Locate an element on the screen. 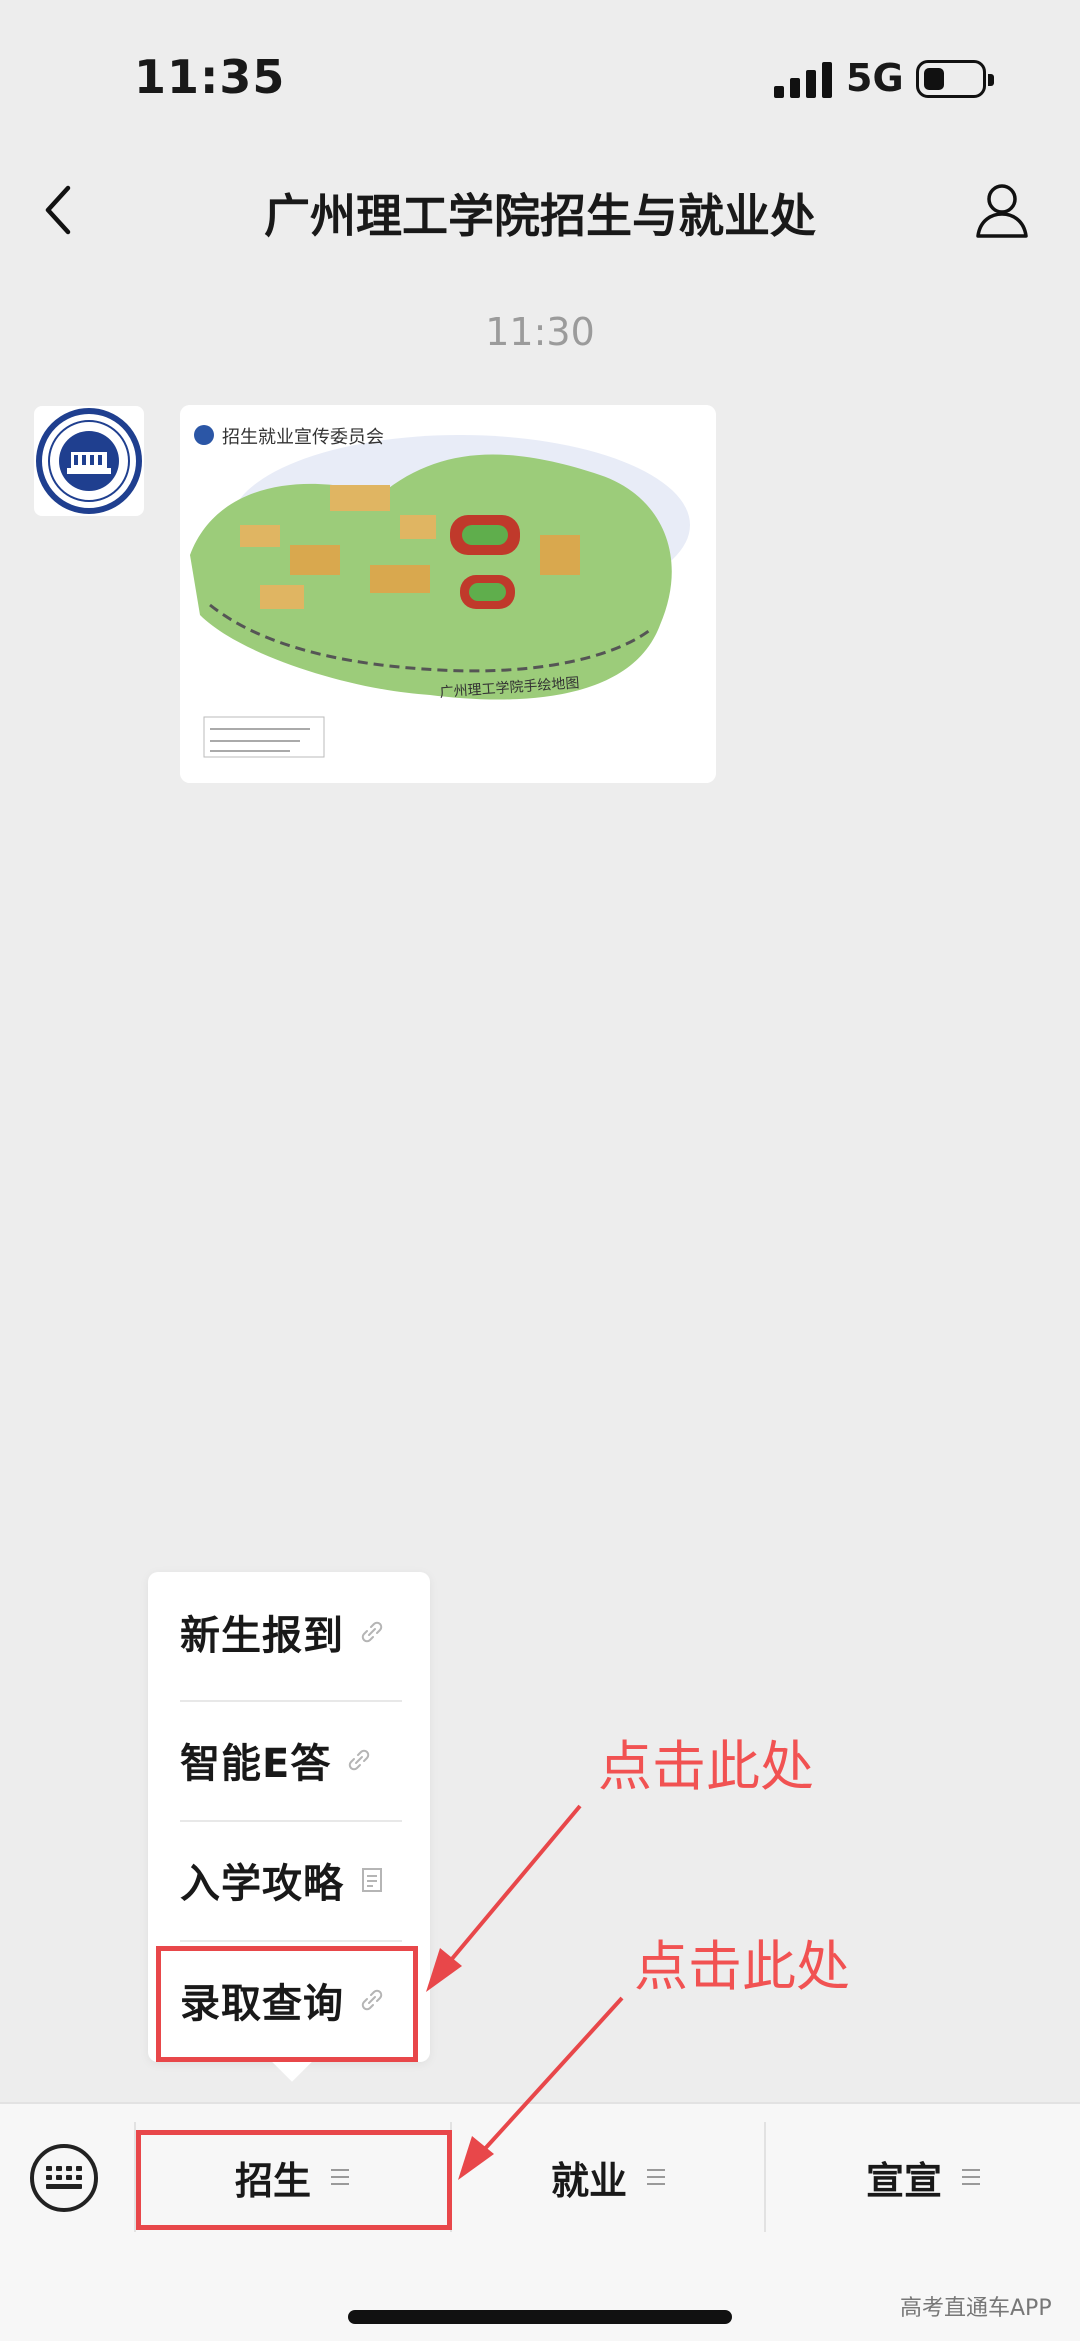  tab-label: 宣宣 is located at coordinates (903, 2180).